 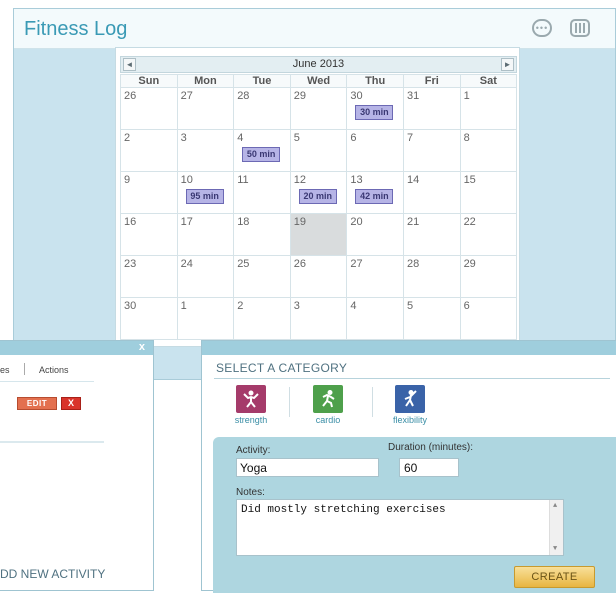 I want to click on calendar-day: 22, so click(x=488, y=234).